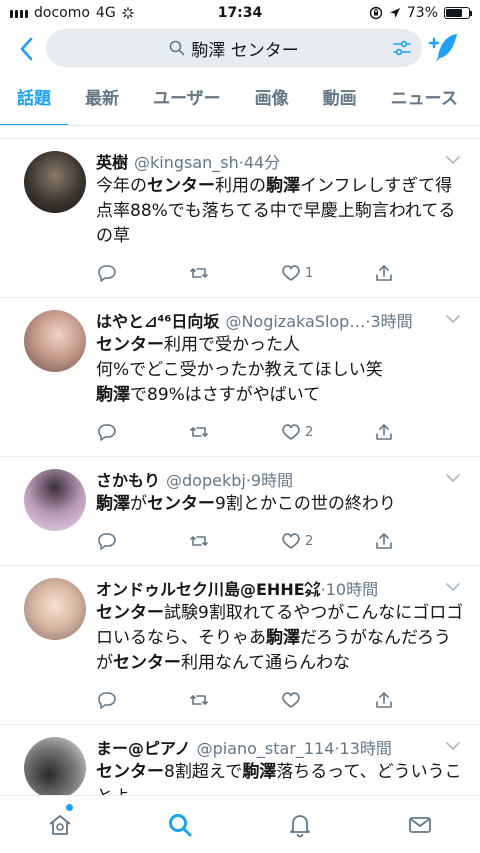 This screenshot has height=853, width=480. I want to click on text-segment: 利用の, so click(240, 186).